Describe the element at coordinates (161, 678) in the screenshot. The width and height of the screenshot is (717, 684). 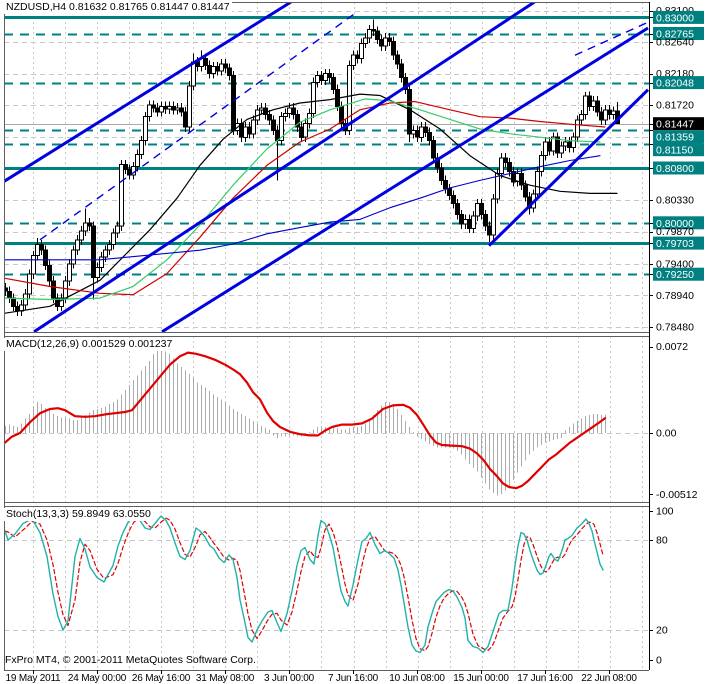
I see `time-axis-label: 26 May 16:00` at that location.